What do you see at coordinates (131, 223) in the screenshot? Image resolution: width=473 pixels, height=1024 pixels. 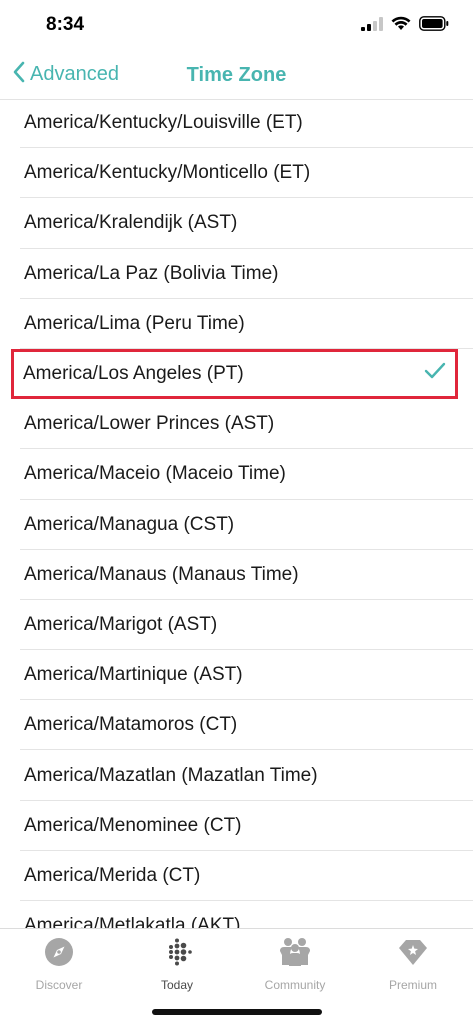 I see `time-zone-label: America/Kralendijk (AST)` at bounding box center [131, 223].